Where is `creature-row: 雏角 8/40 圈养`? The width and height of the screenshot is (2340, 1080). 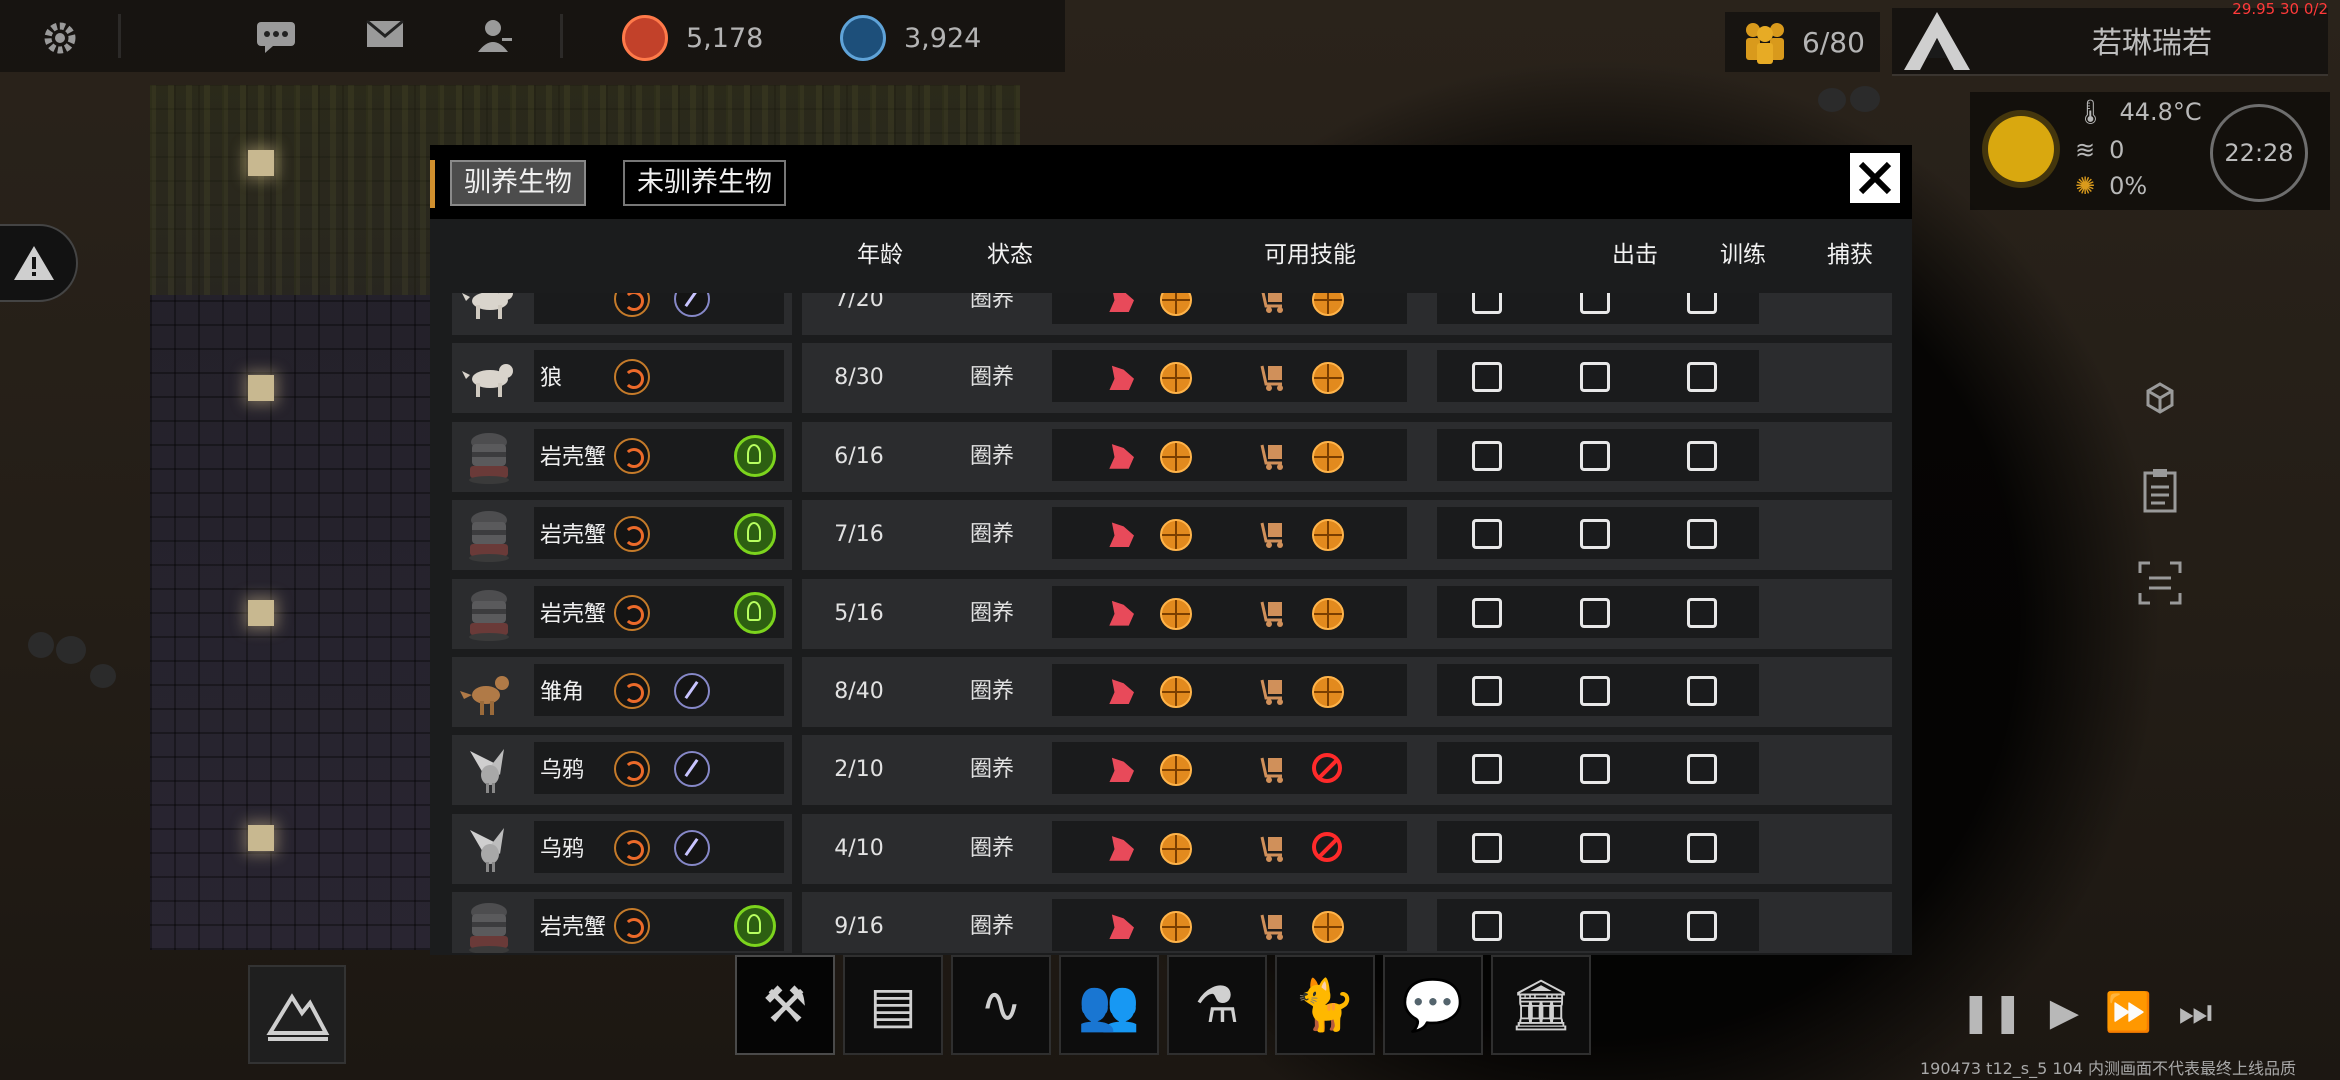 creature-row: 雏角 8/40 圈养 is located at coordinates (1172, 692).